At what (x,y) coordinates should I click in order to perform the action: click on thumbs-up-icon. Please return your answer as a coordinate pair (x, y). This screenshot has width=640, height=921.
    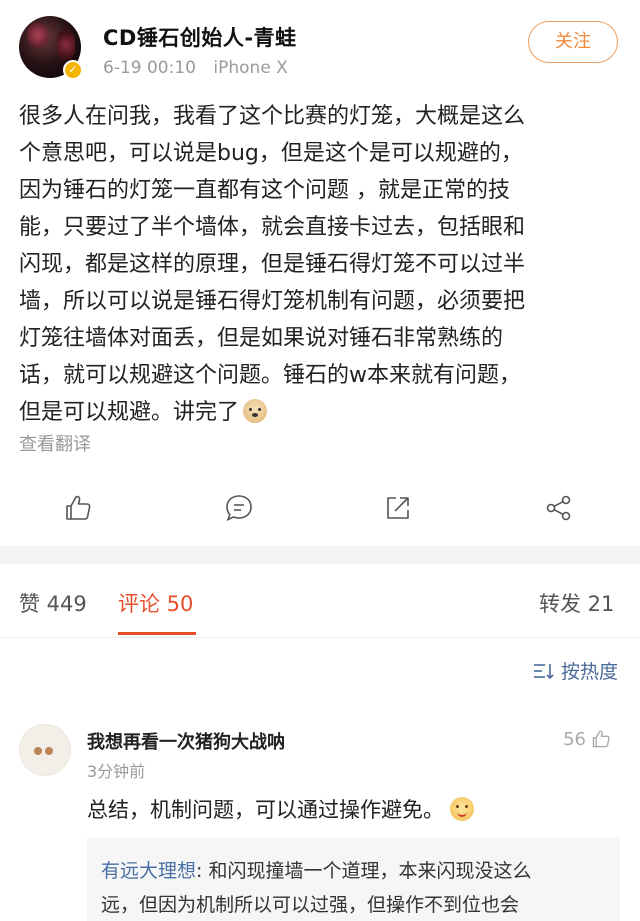
    Looking at the image, I should click on (601, 739).